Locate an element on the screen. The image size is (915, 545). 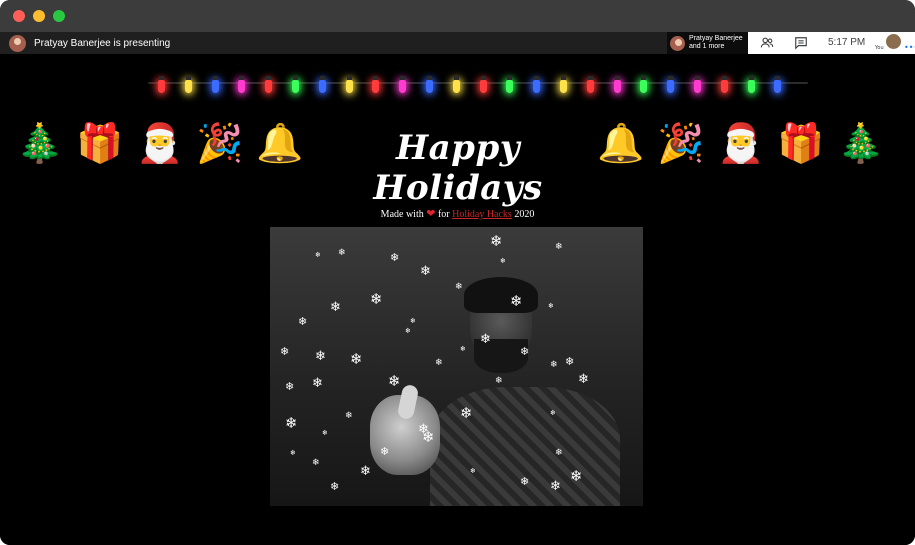
more-icon: ••• is located at coordinates (909, 47).